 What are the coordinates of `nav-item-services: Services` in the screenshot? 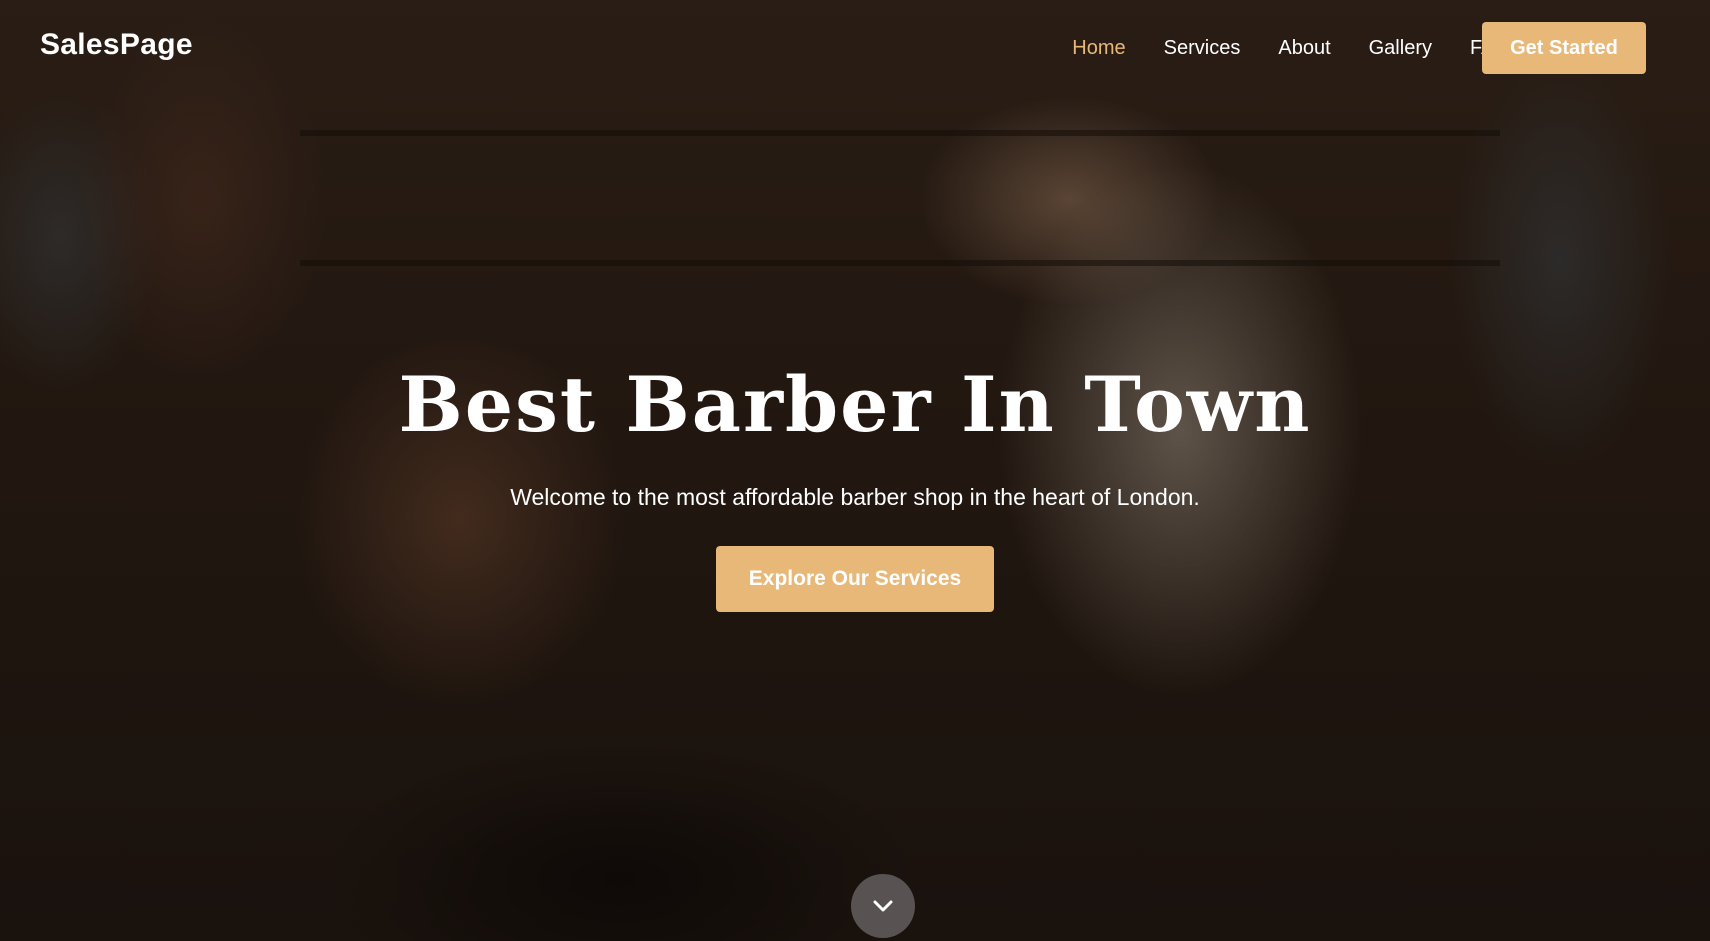 It's located at (1202, 48).